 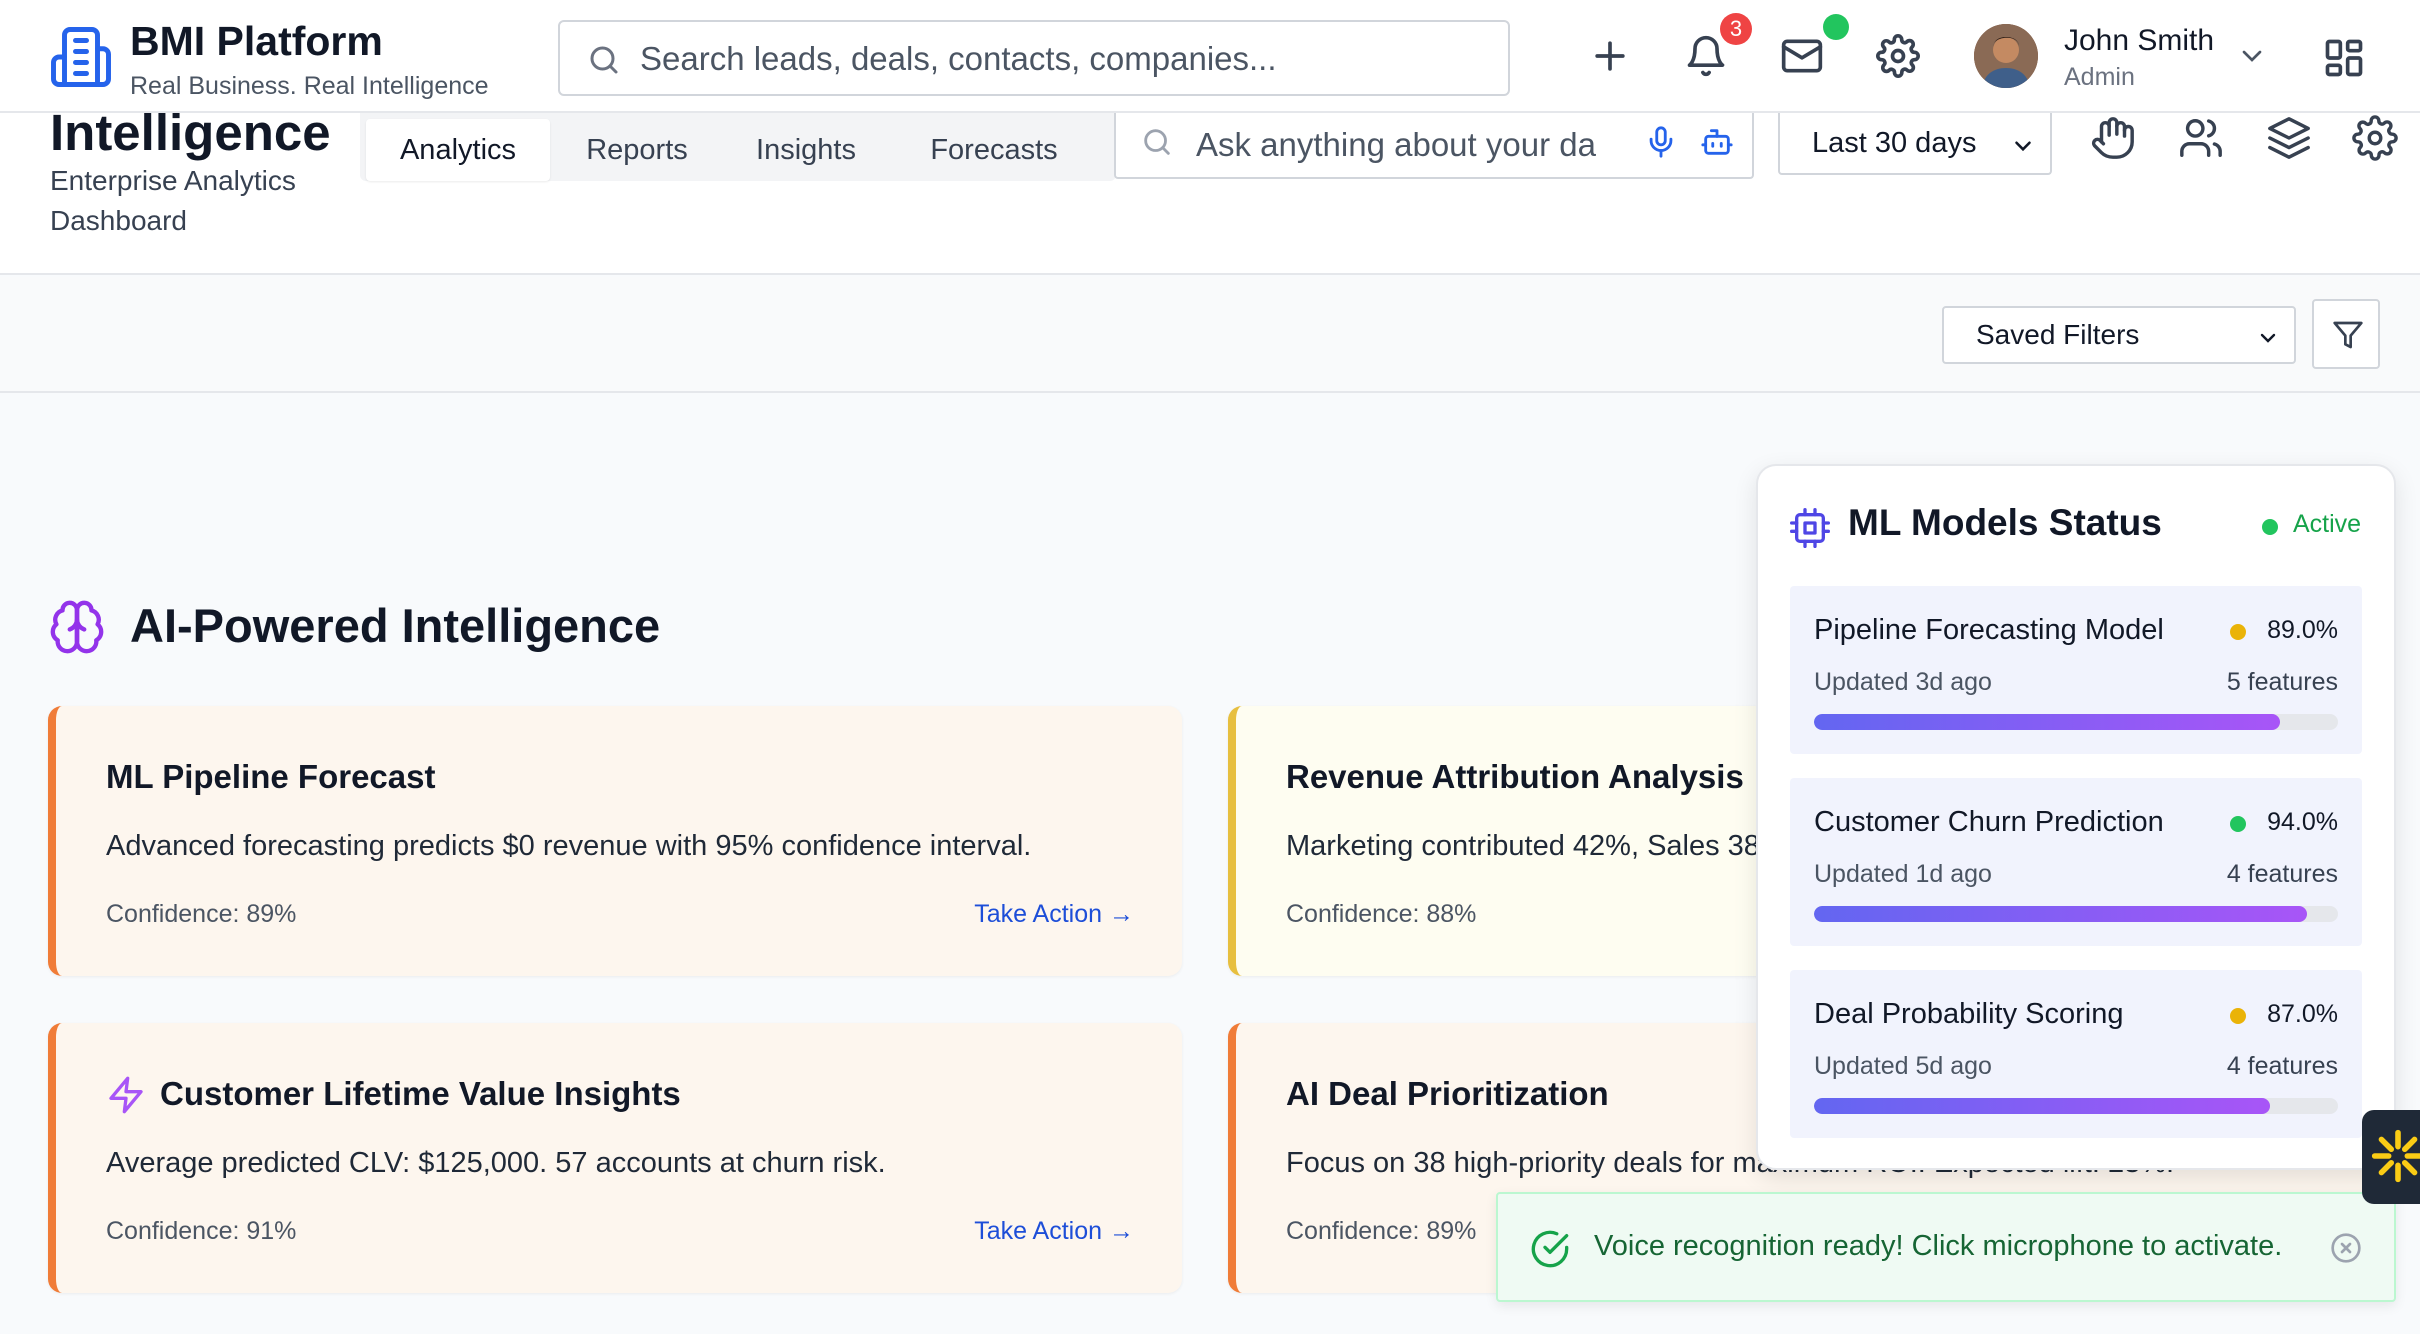 I want to click on bot-icon, so click(x=1717, y=142).